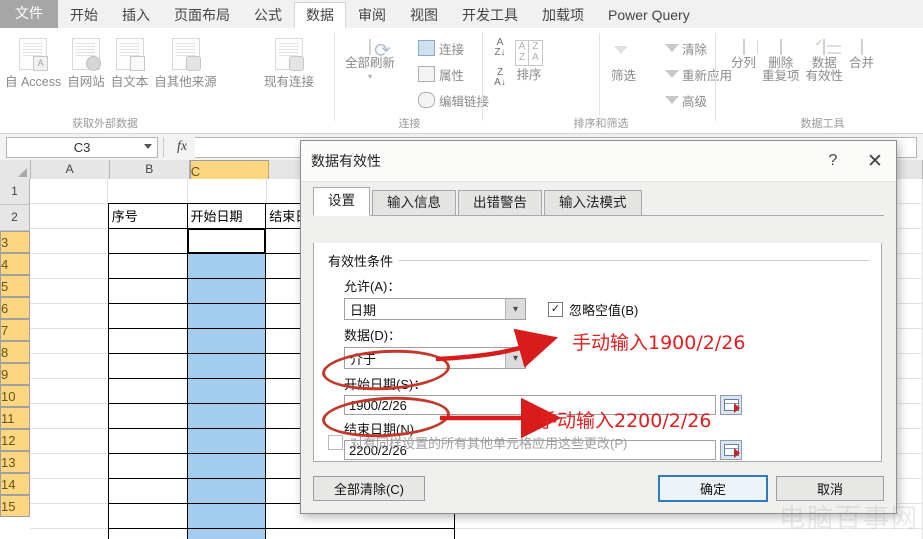 This screenshot has width=923, height=539. Describe the element at coordinates (15, 192) in the screenshot. I see `row-header-1: 1` at that location.